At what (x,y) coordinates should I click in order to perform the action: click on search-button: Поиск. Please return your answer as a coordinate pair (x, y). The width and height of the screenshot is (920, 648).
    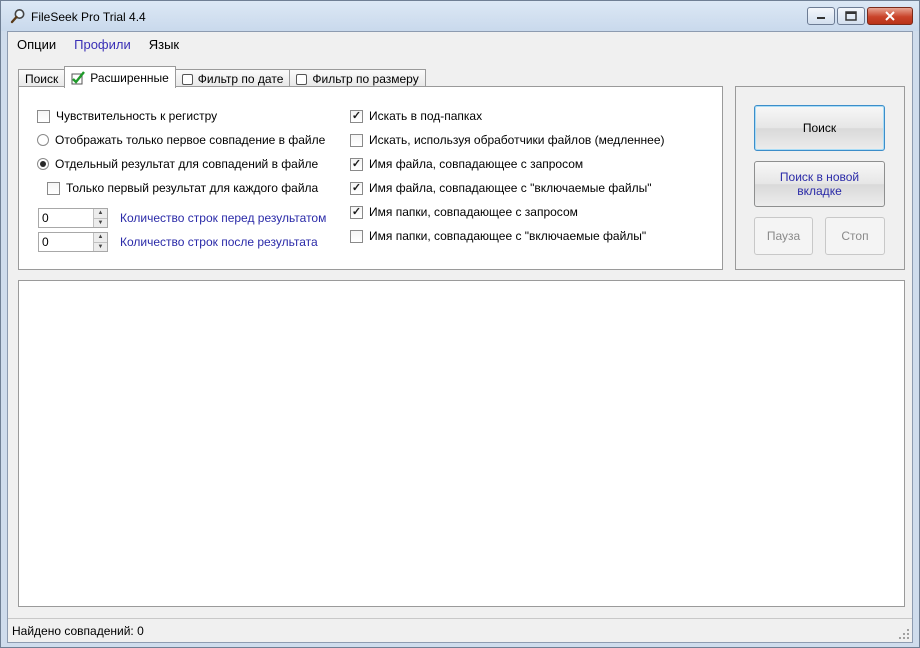
    Looking at the image, I should click on (819, 128).